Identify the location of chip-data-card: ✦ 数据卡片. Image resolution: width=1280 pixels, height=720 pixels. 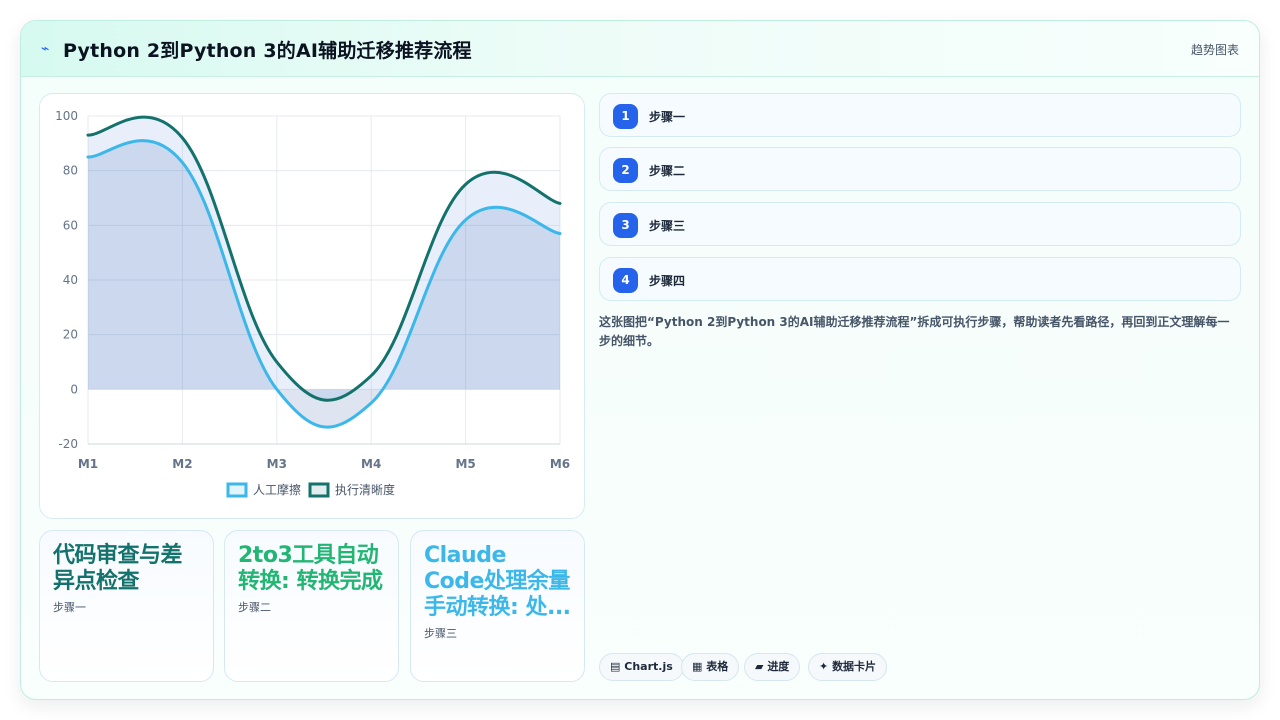
(848, 667).